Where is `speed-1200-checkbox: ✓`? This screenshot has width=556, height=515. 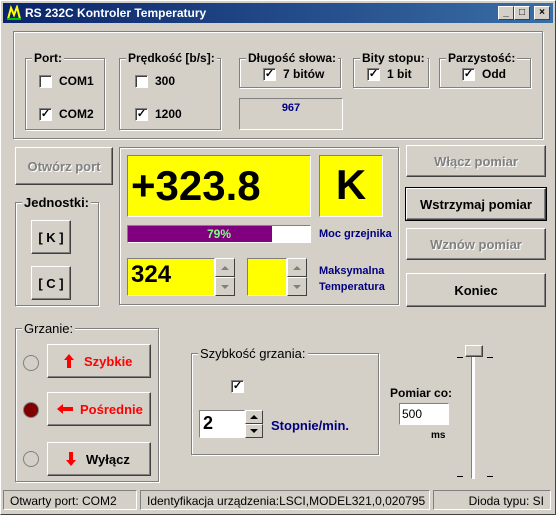
speed-1200-checkbox: ✓ is located at coordinates (141, 114).